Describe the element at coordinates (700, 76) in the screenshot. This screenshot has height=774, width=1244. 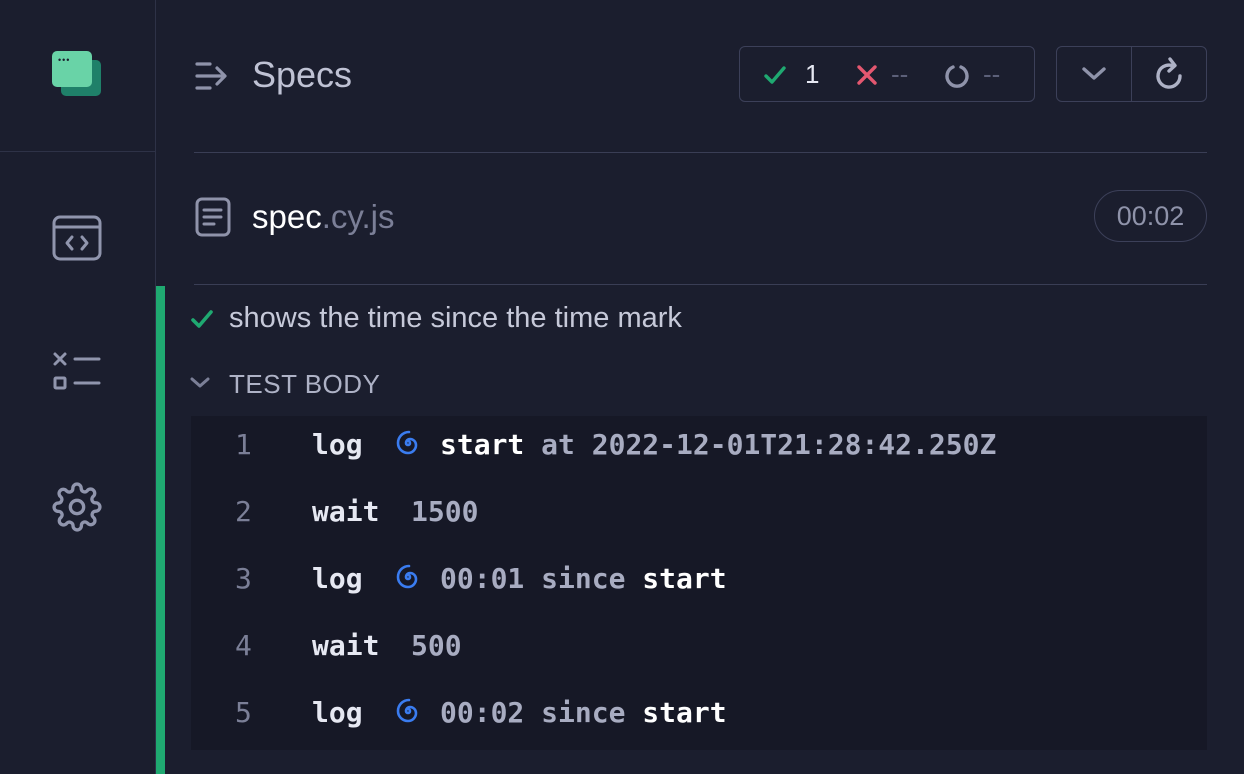
I see `reporter-header: Specs 1 -- --` at that location.